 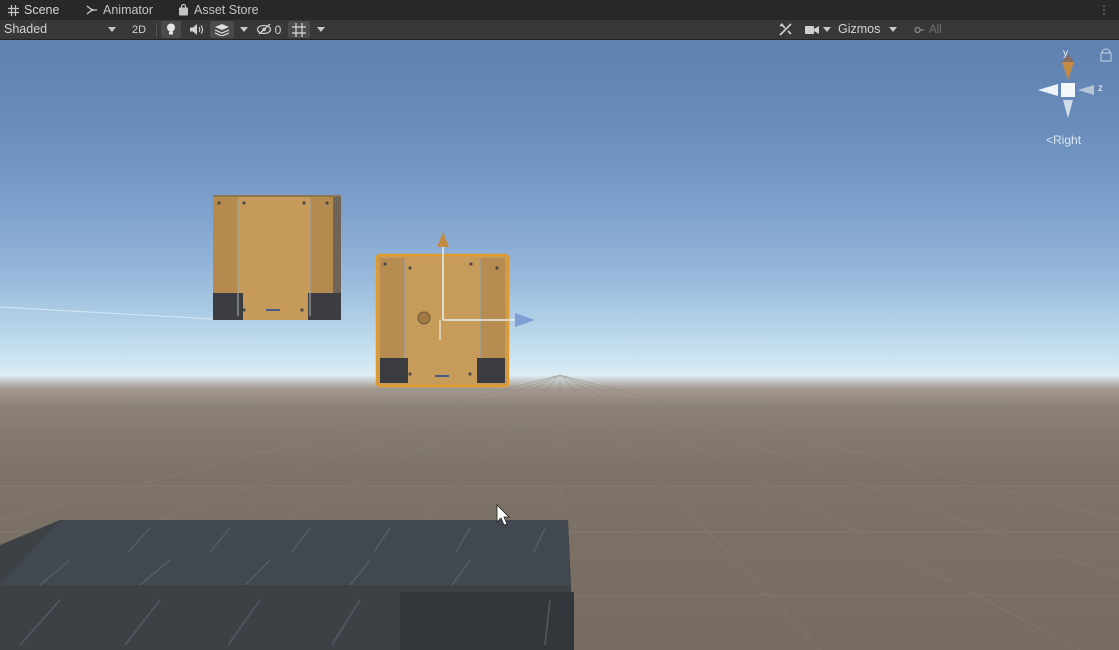 I want to click on layers-icon, so click(x=222, y=29).